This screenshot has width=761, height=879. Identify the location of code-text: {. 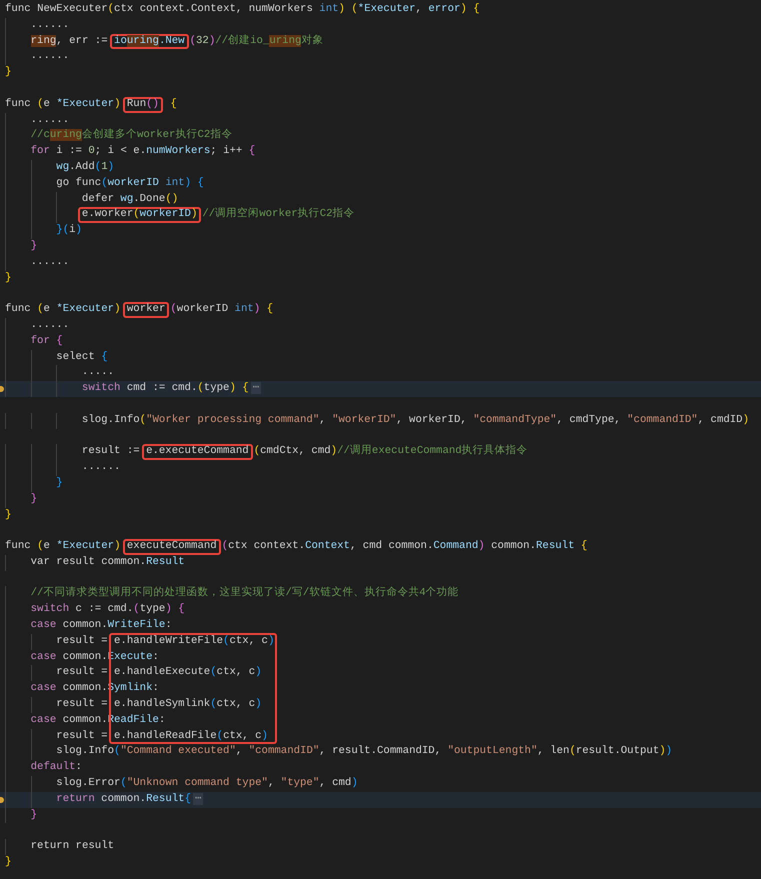
(173, 104).